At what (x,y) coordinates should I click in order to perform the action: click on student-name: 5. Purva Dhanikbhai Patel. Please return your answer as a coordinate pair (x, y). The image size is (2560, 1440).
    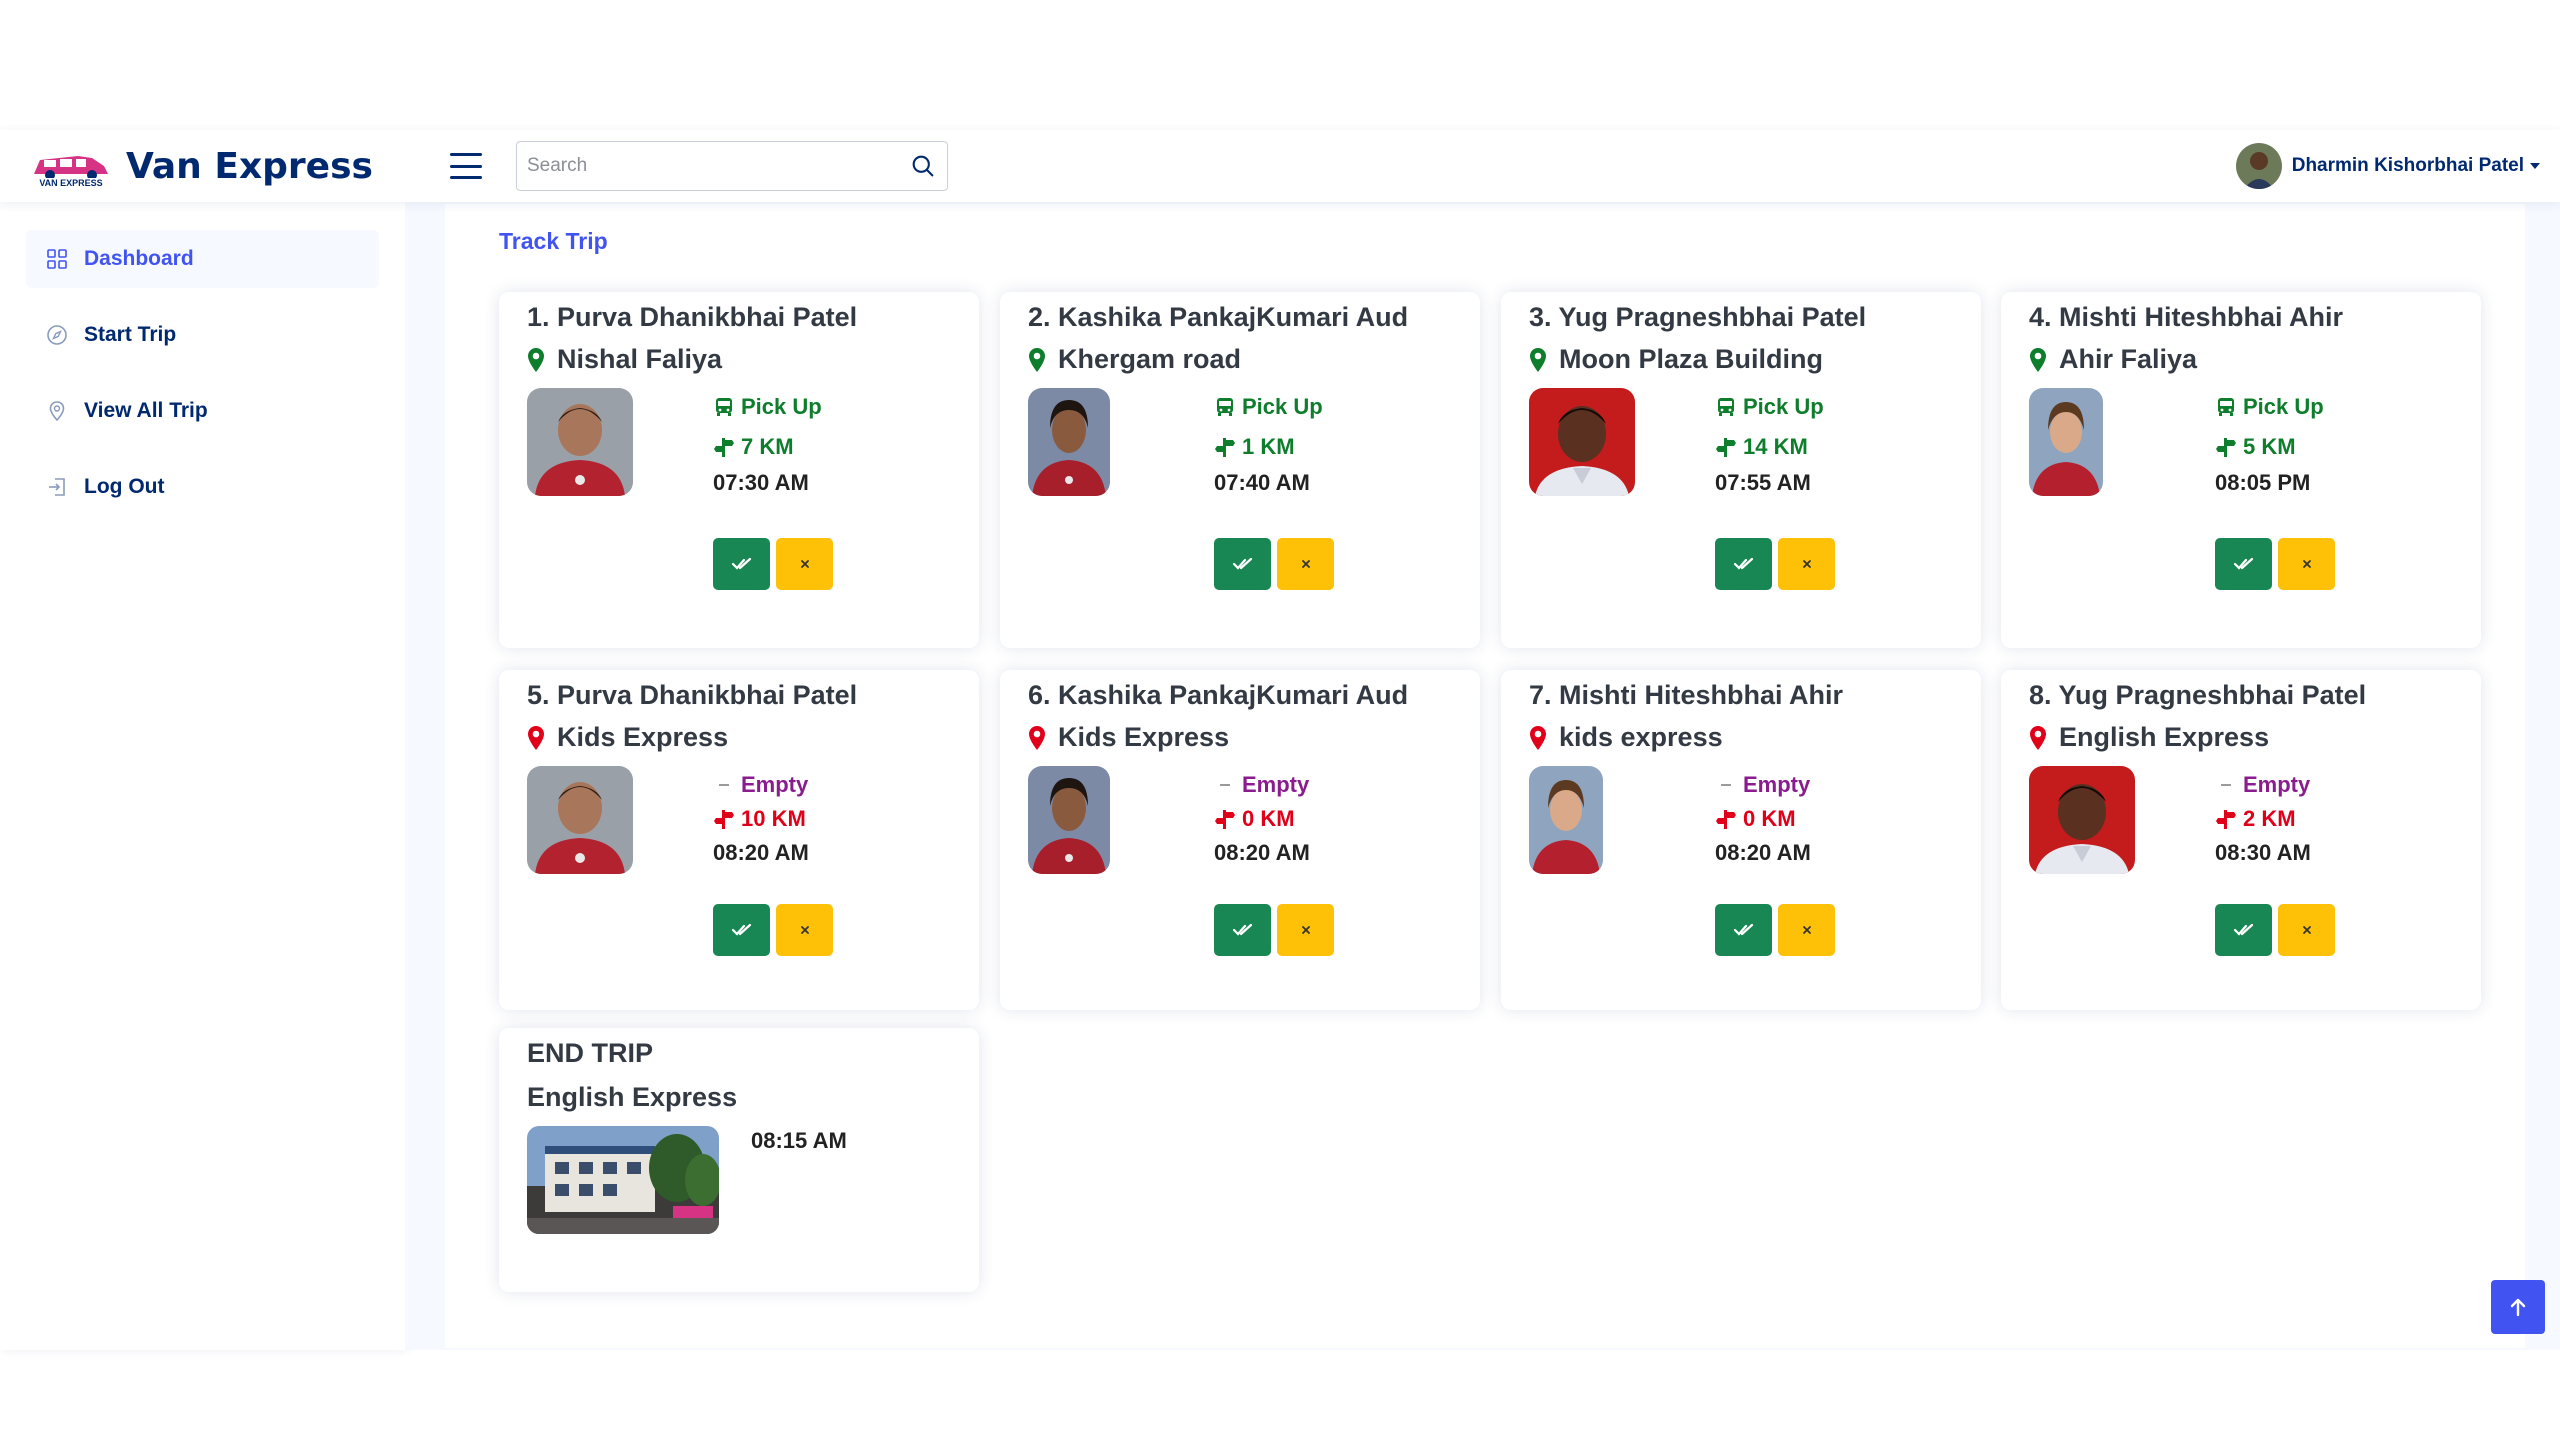
    Looking at the image, I should click on (692, 695).